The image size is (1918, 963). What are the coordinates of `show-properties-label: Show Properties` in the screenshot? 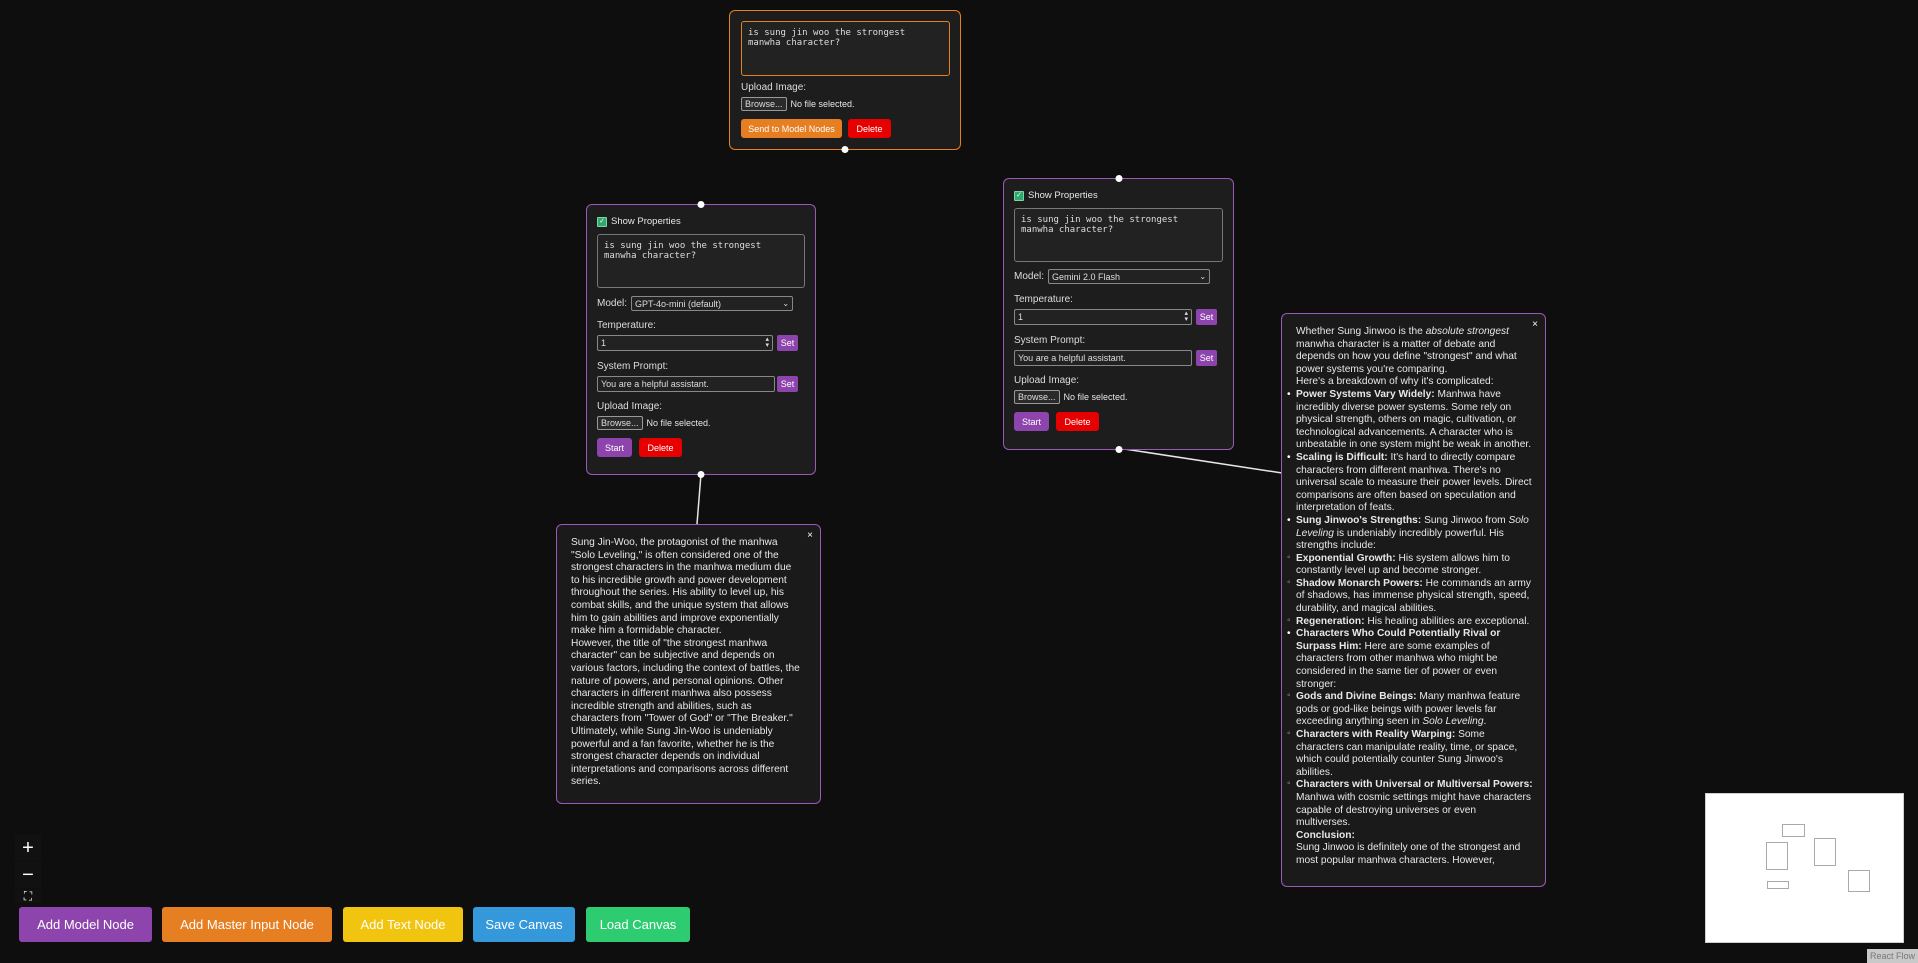 It's located at (1063, 195).